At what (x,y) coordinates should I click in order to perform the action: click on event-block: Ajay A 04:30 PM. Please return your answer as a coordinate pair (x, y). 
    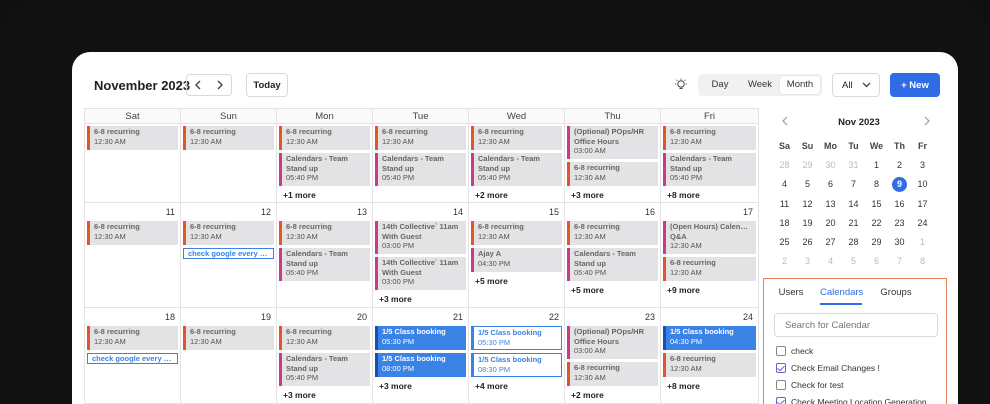
    Looking at the image, I should click on (516, 260).